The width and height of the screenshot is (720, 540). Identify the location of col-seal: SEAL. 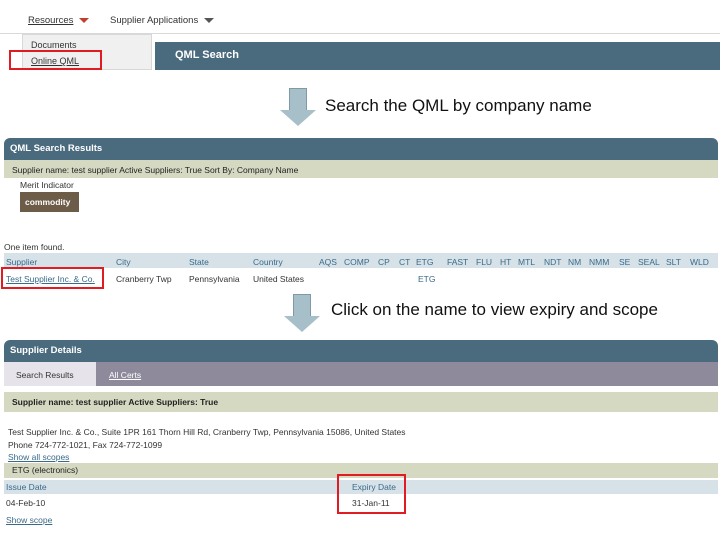
(649, 262).